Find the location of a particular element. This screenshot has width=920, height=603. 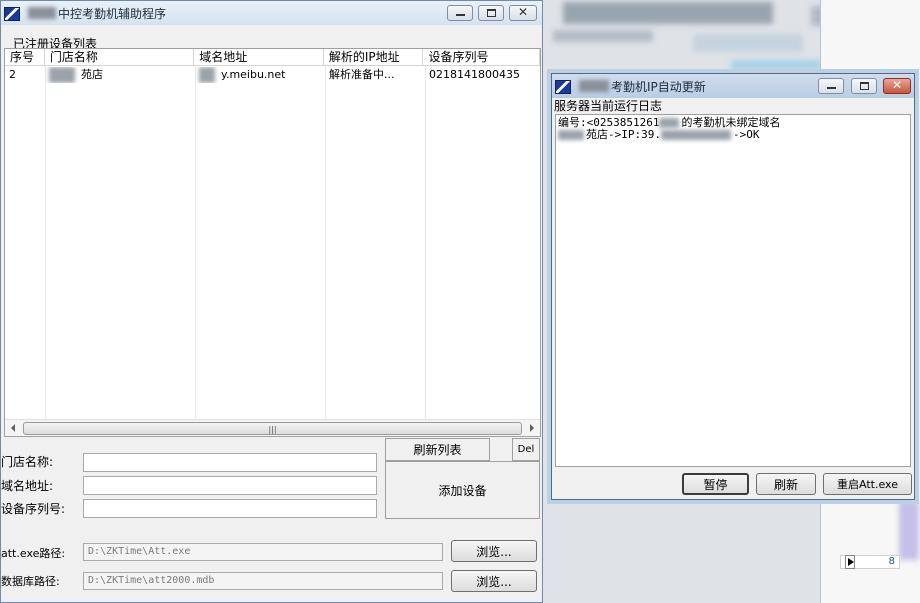

pause-button: 暂停 is located at coordinates (715, 484).